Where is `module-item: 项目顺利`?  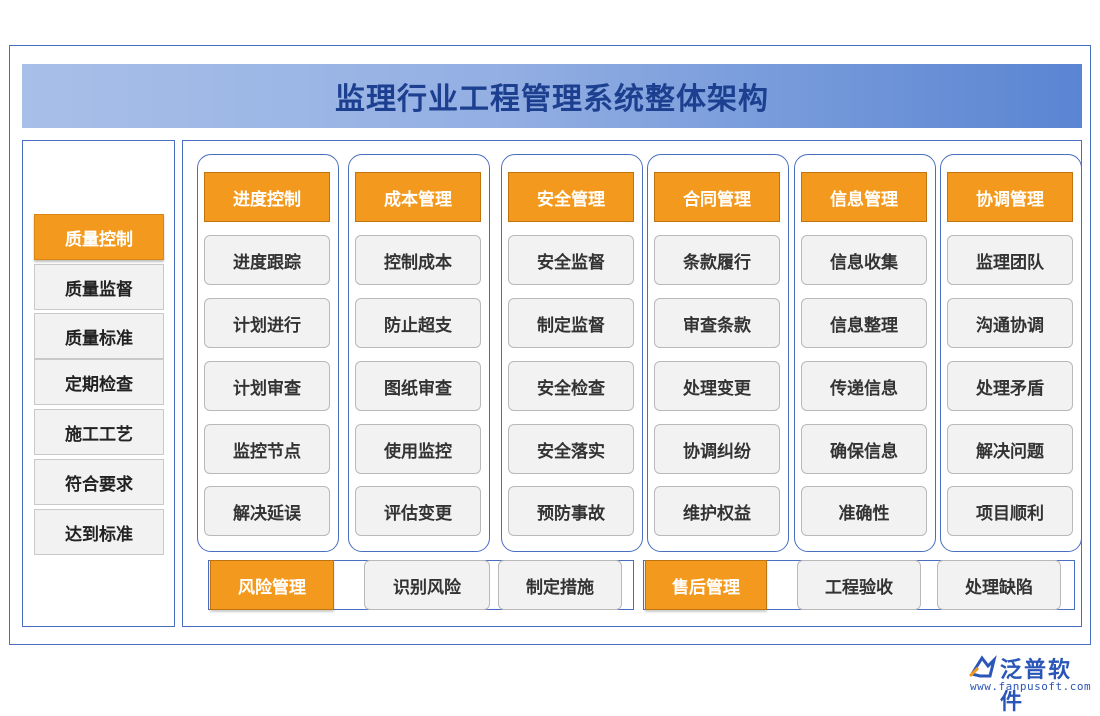 module-item: 项目顺利 is located at coordinates (1010, 511).